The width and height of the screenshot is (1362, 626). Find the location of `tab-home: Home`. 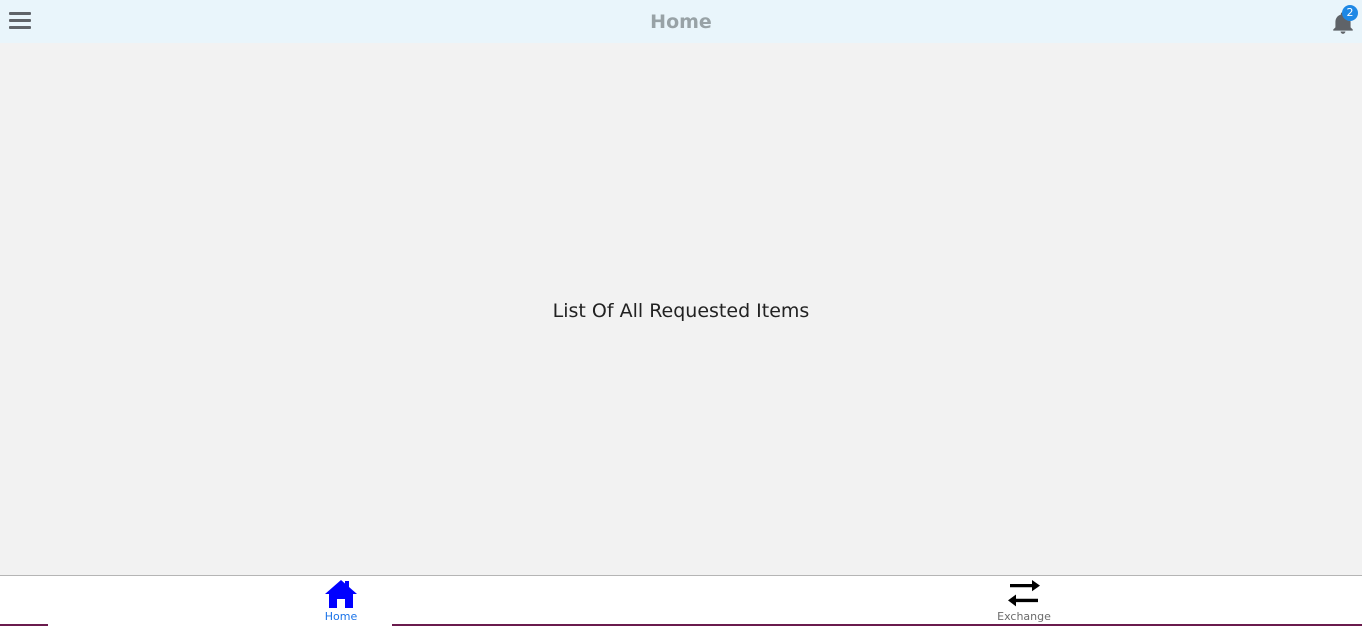

tab-home: Home is located at coordinates (341, 601).